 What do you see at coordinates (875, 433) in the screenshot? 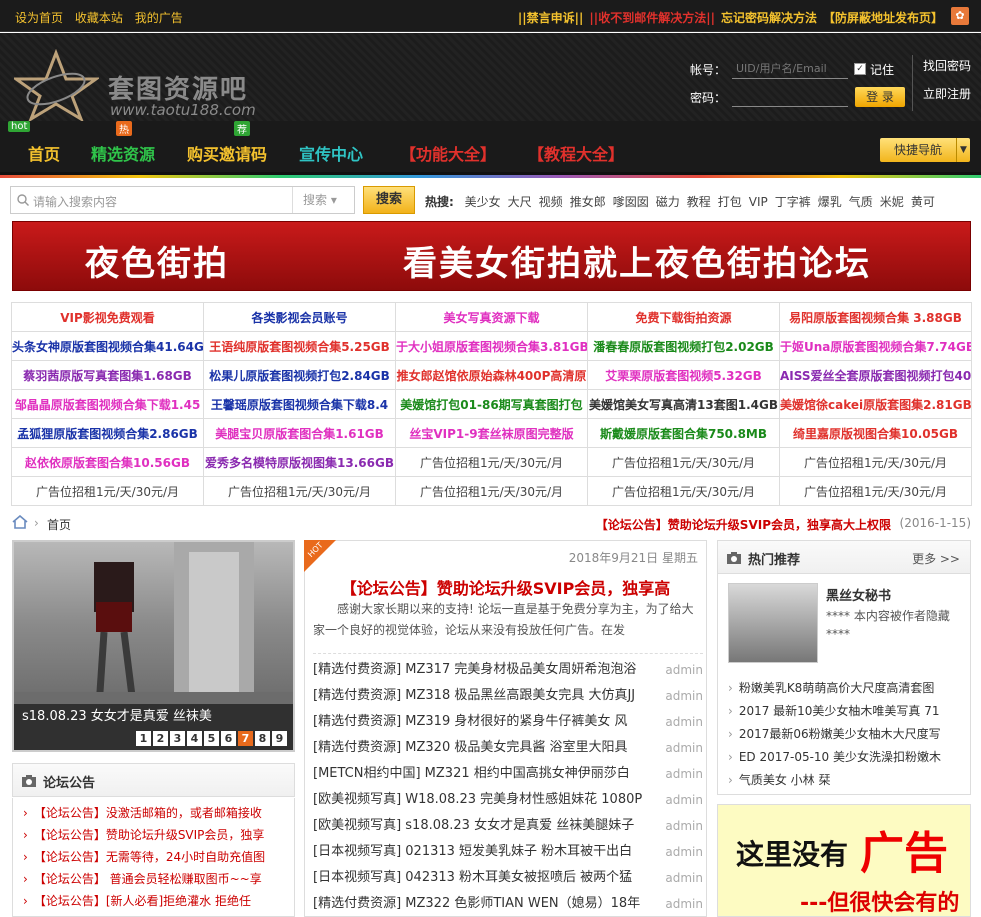
I see `resource-link-cell: 绮里嘉原版视图合集10.05GB` at bounding box center [875, 433].